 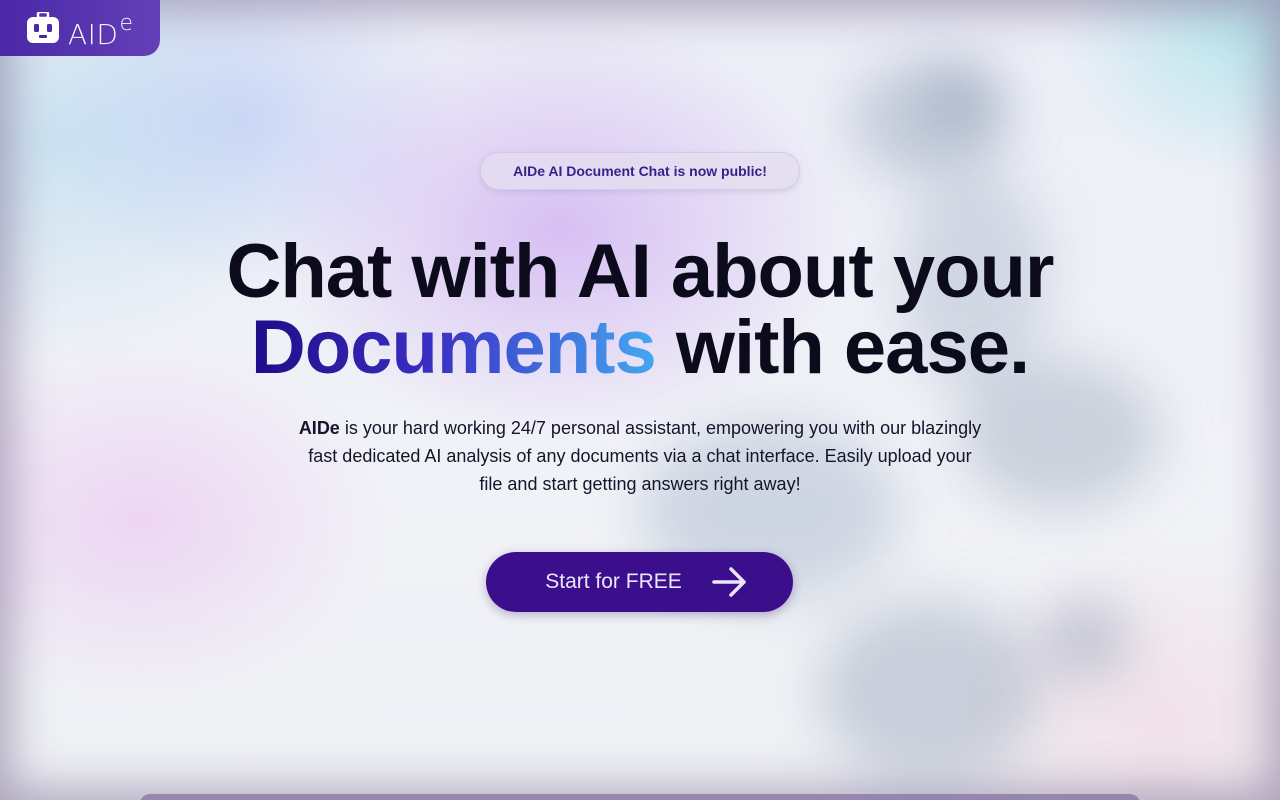 What do you see at coordinates (93, 34) in the screenshot?
I see `logo-text: AID` at bounding box center [93, 34].